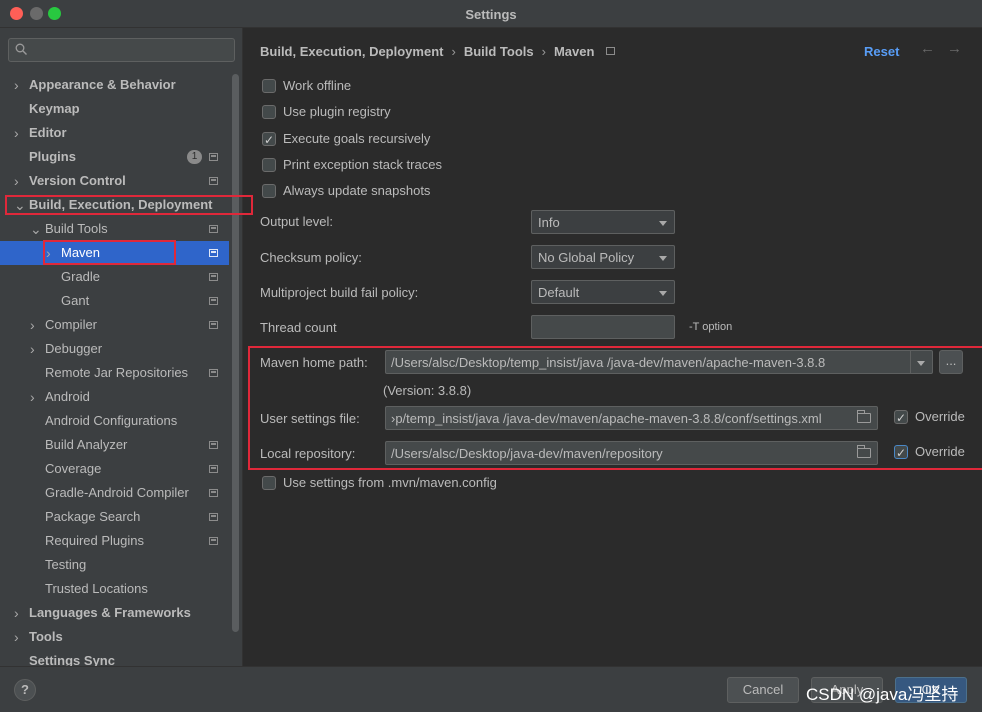 The width and height of the screenshot is (982, 712). Describe the element at coordinates (499, 51) in the screenshot. I see `breadcrumb-build-tools: Build Tools` at that location.